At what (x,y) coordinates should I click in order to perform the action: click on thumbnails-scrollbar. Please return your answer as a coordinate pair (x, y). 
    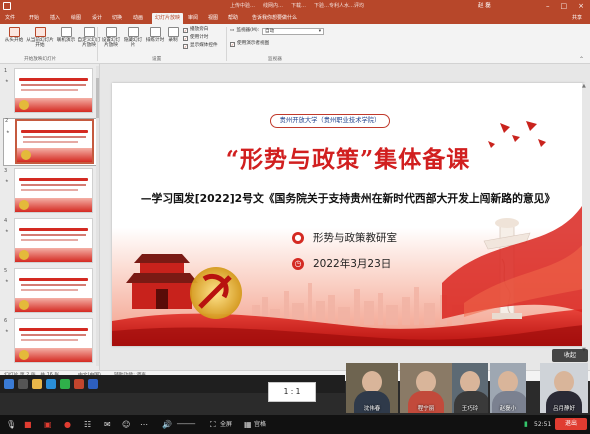
    Looking at the image, I should click on (97, 216).